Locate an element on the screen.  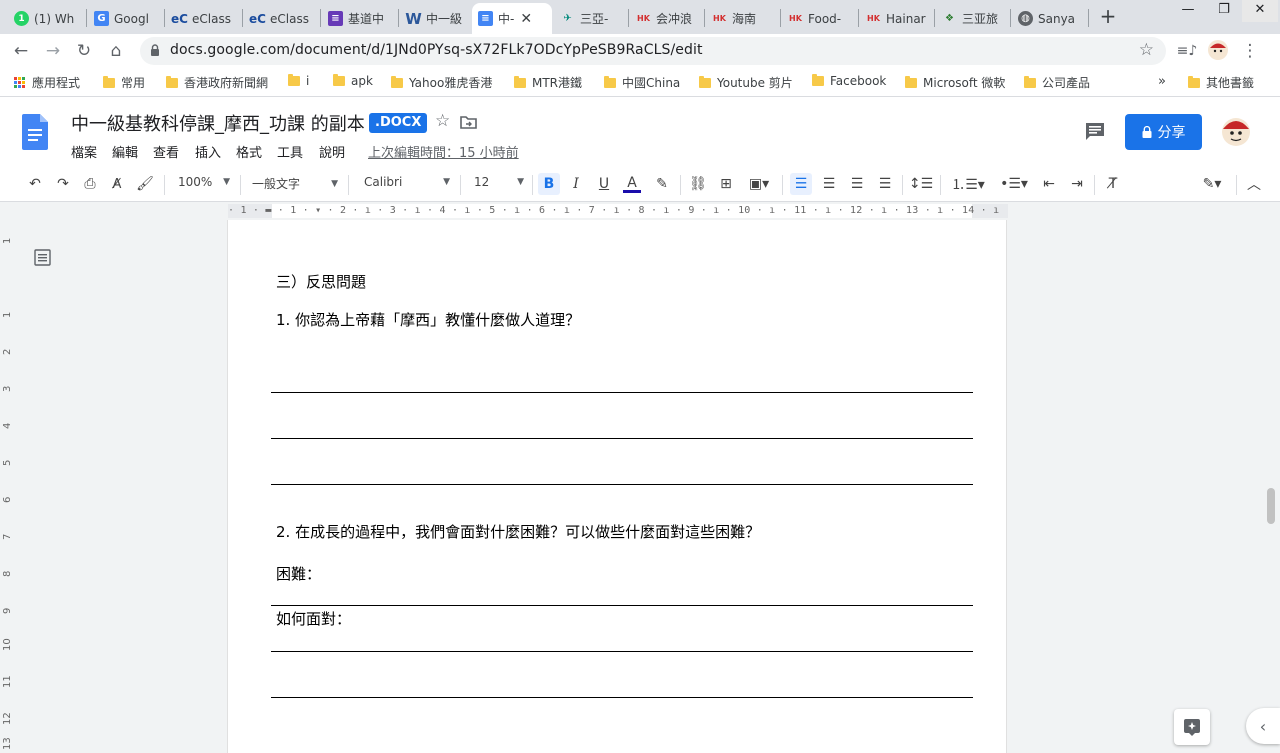
news-icon: HK is located at coordinates (795, 18).